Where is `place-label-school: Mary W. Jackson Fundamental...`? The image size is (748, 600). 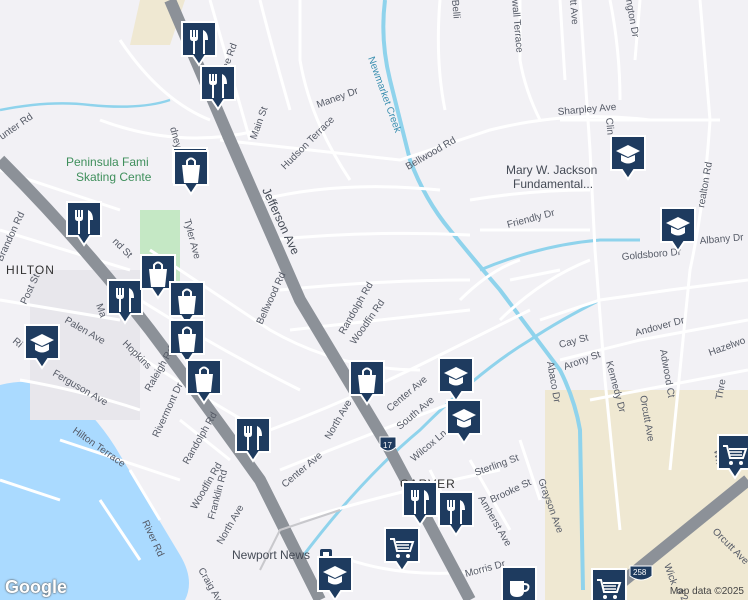
place-label-school: Mary W. Jackson Fundamental... is located at coordinates (551, 177).